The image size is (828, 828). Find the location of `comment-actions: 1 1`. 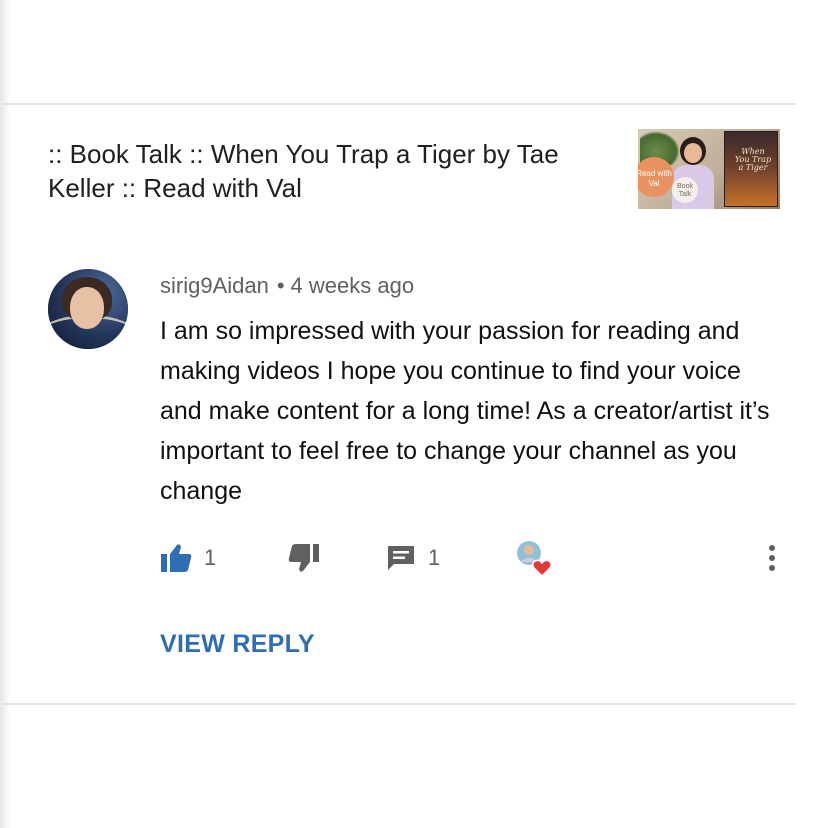

comment-actions: 1 1 is located at coordinates (475, 558).